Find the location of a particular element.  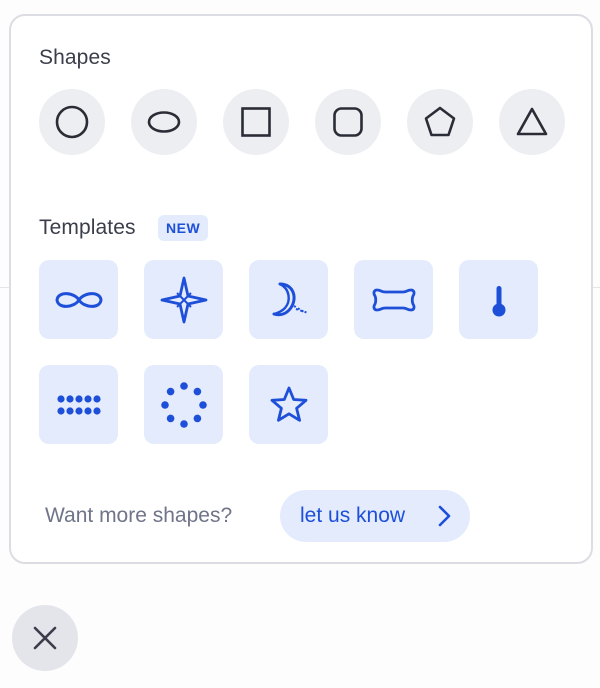

star-icon is located at coordinates (288, 404).